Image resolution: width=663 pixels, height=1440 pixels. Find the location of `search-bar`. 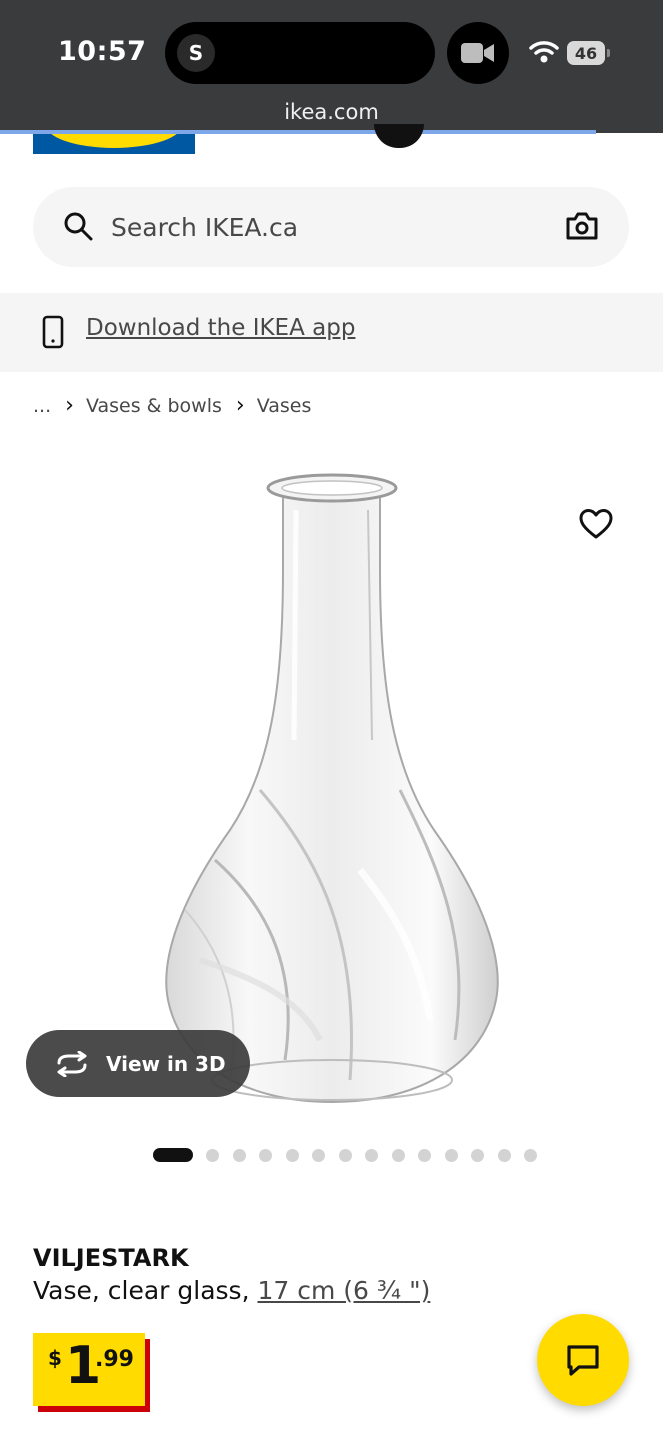

search-bar is located at coordinates (331, 227).